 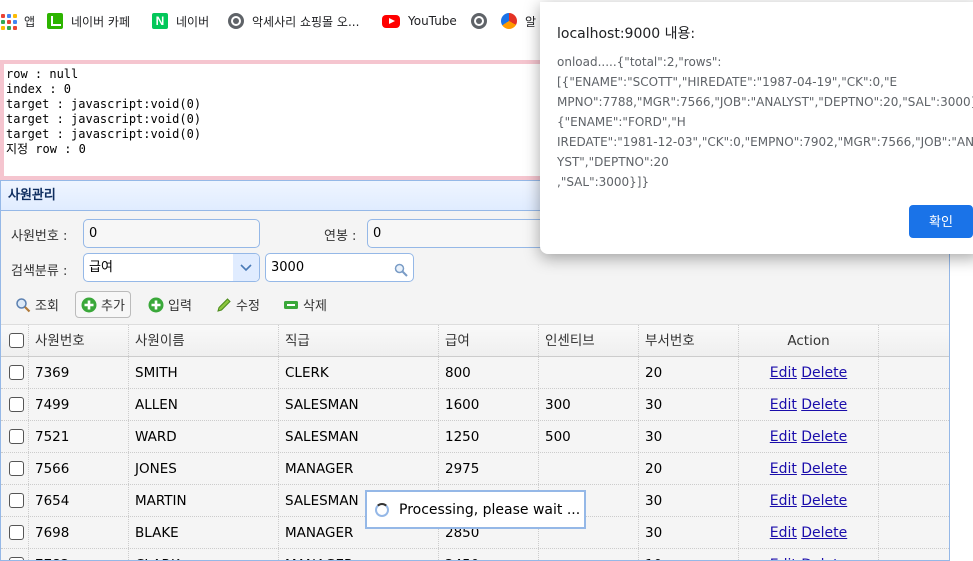 What do you see at coordinates (171, 267) in the screenshot?
I see `search-category-select: 급여` at bounding box center [171, 267].